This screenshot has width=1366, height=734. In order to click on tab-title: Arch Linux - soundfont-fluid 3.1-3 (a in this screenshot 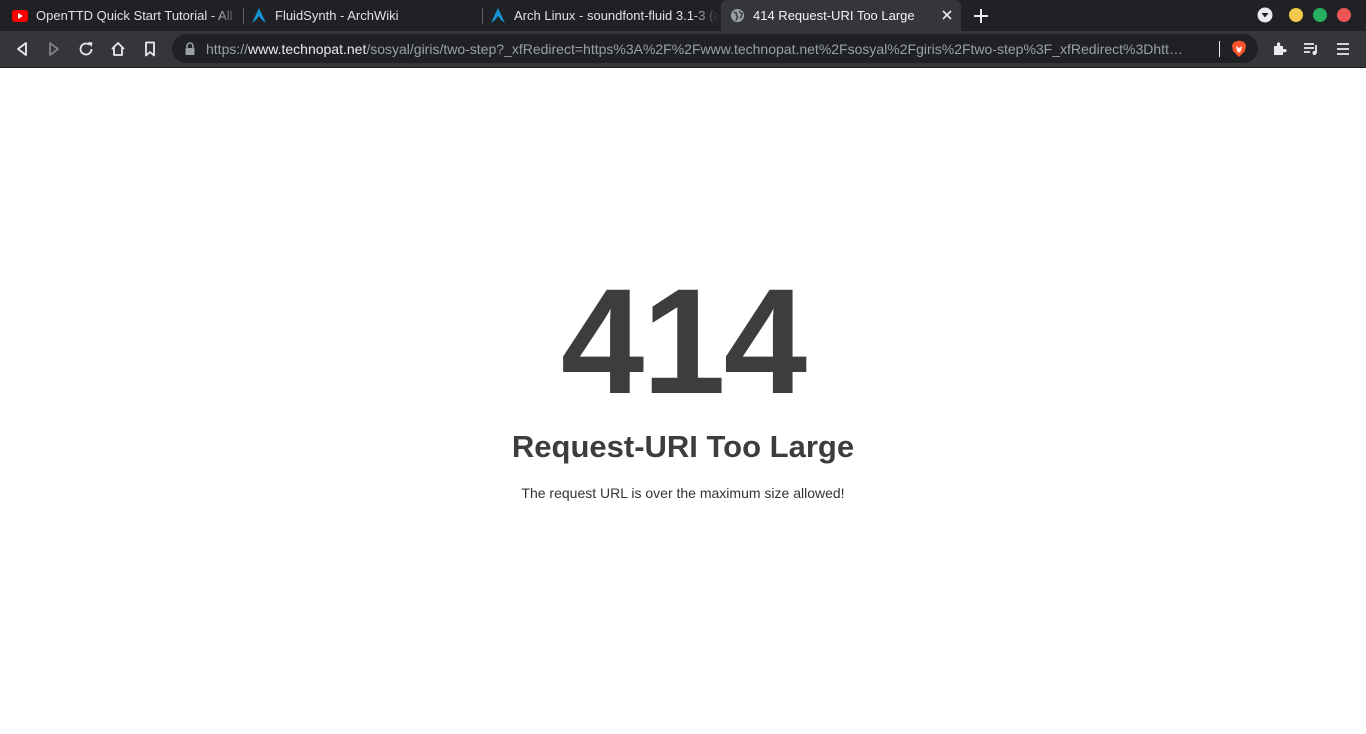, I will do `click(616, 15)`.